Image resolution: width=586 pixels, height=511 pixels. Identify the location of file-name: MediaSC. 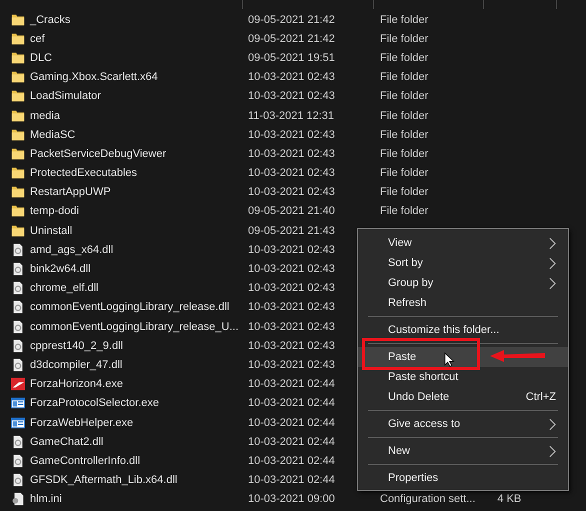
(139, 134).